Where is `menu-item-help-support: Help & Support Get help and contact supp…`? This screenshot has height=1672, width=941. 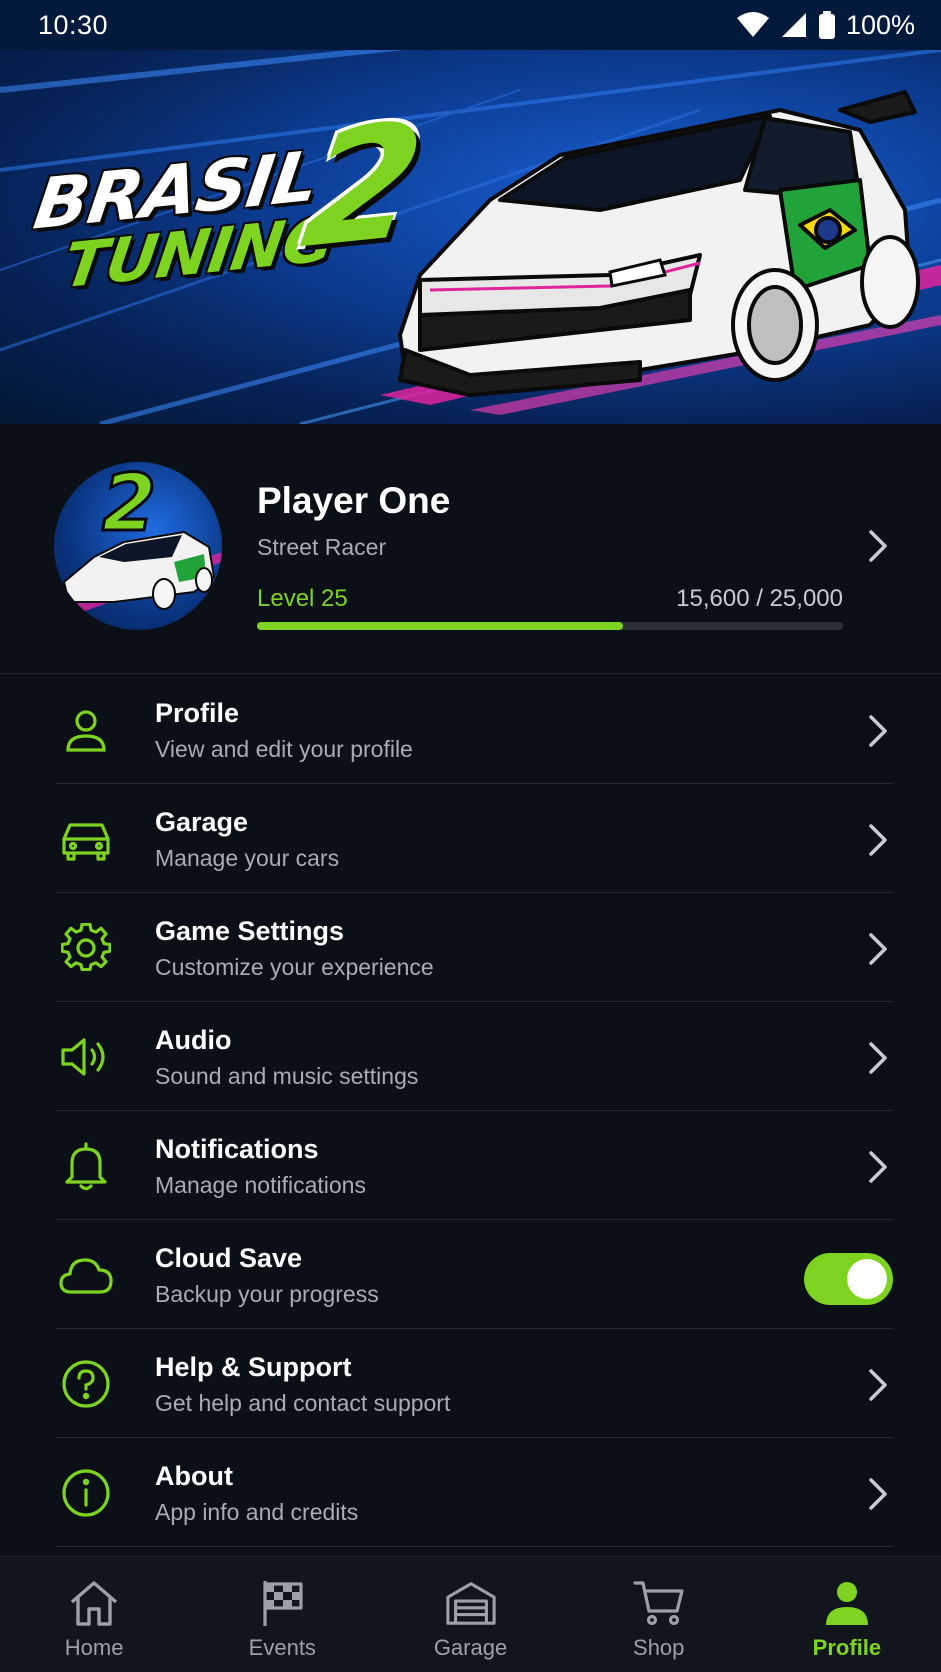 menu-item-help-support: Help & Support Get help and contact supp… is located at coordinates (470, 1383).